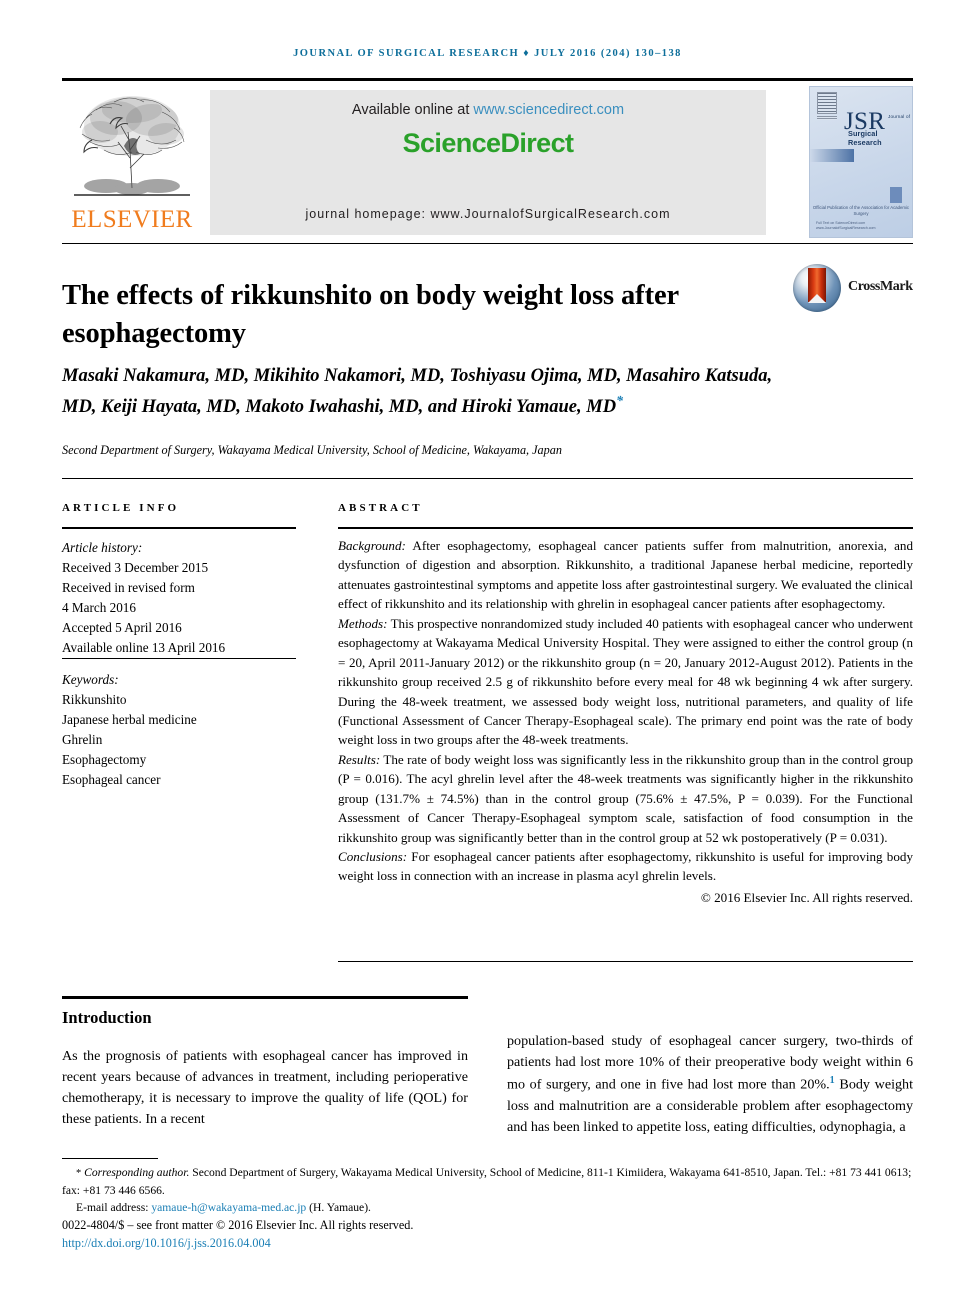 The image size is (975, 1305). Describe the element at coordinates (625, 962) in the screenshot. I see `abstract-bottom-rule` at that location.